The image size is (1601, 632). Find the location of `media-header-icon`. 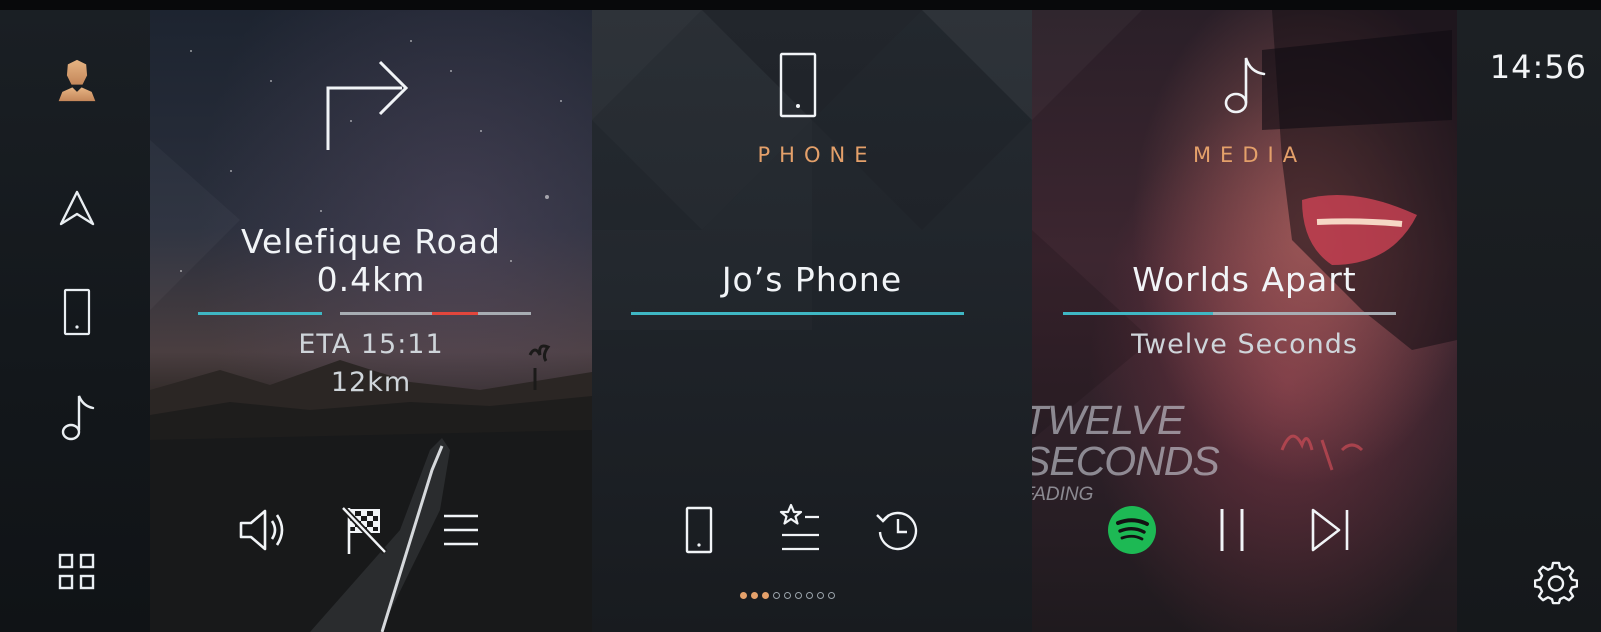

media-header-icon is located at coordinates (1243, 87).